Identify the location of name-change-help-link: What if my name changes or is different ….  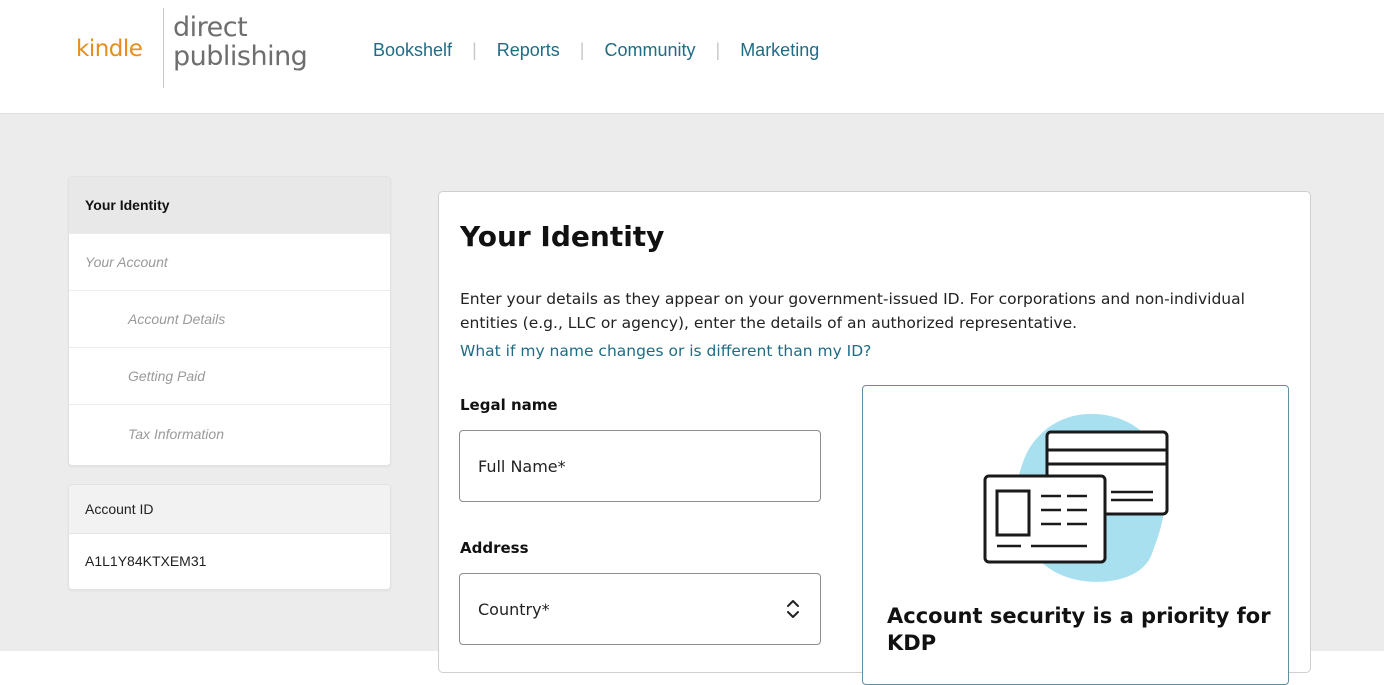
(665, 351).